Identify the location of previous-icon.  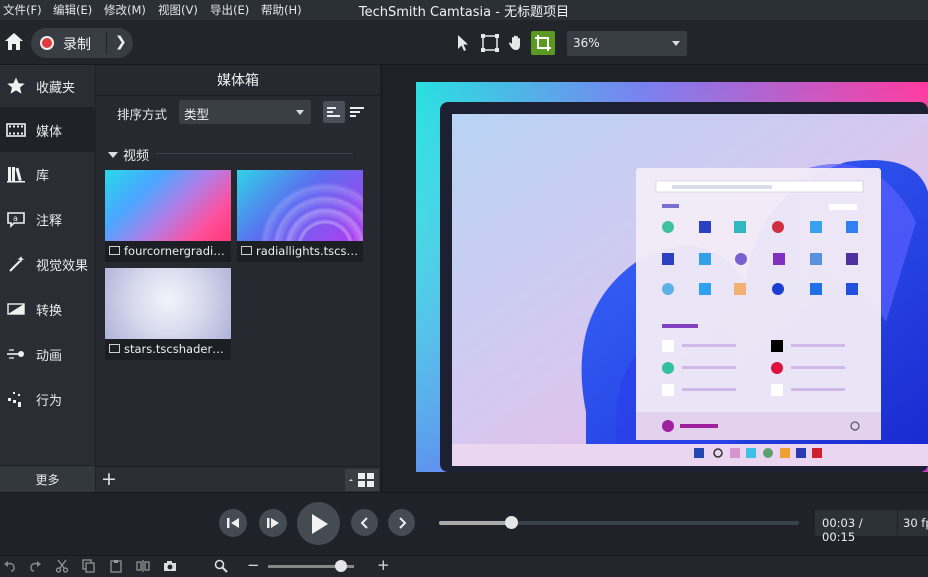
(364, 522).